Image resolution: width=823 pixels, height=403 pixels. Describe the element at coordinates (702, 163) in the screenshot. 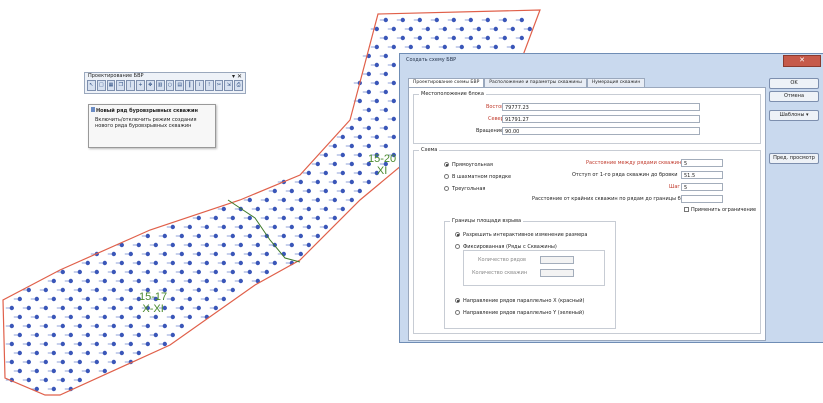

I see `row-spacing-field: 5` at that location.